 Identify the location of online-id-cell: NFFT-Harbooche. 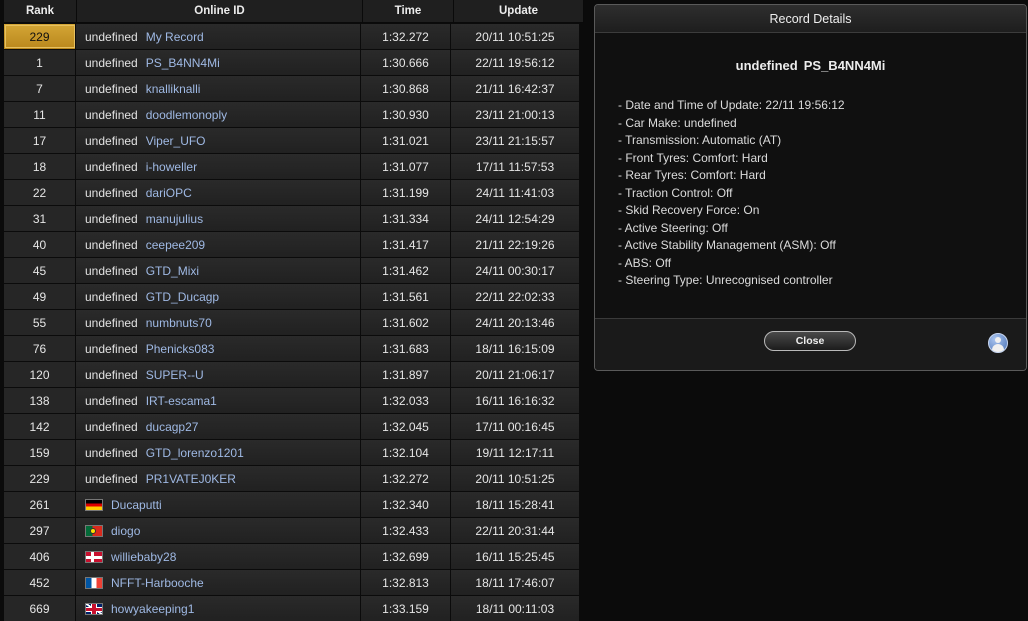
(218, 582).